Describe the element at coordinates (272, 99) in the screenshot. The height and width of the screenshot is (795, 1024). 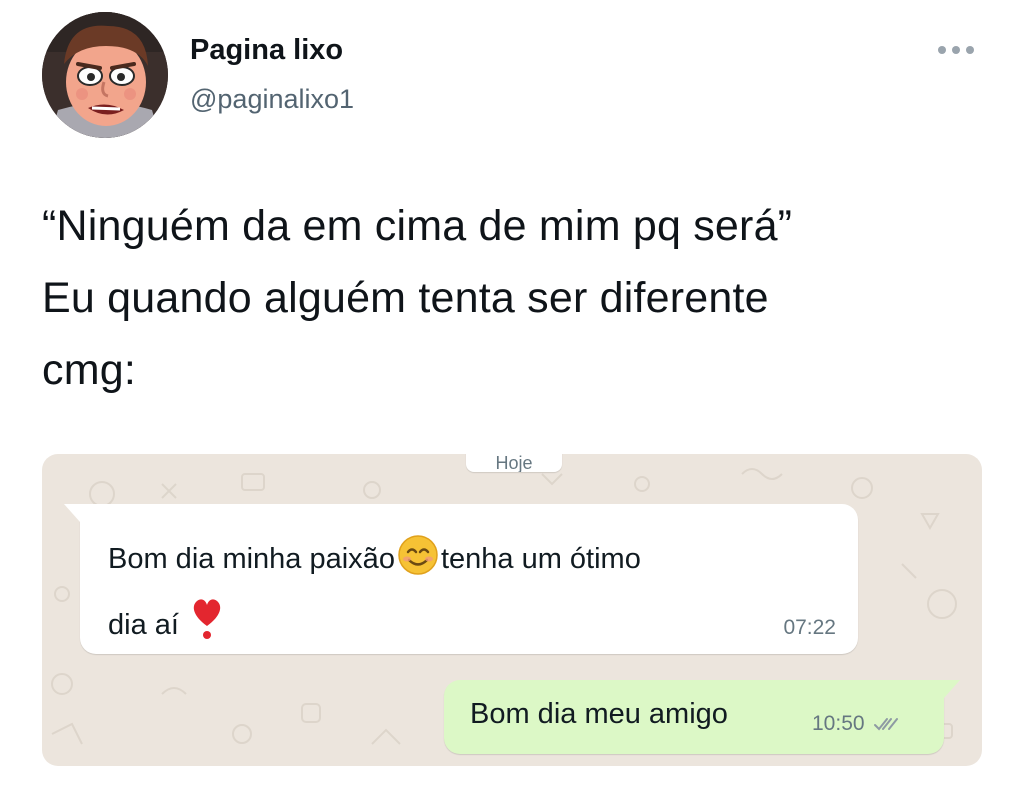
I see `account-handle: @paginalixo1` at that location.